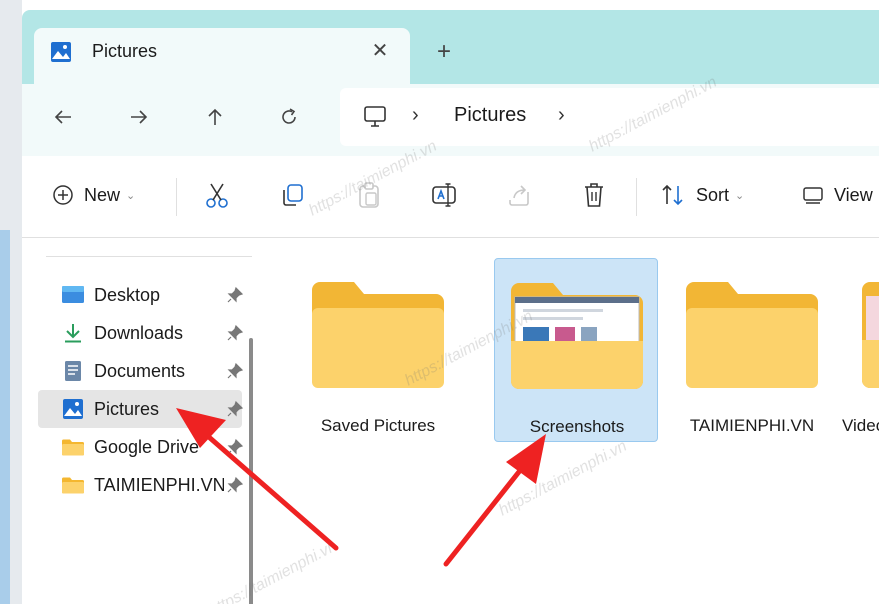  What do you see at coordinates (860, 350) in the screenshot?
I see `folder-item-videos: Videos` at bounding box center [860, 350].